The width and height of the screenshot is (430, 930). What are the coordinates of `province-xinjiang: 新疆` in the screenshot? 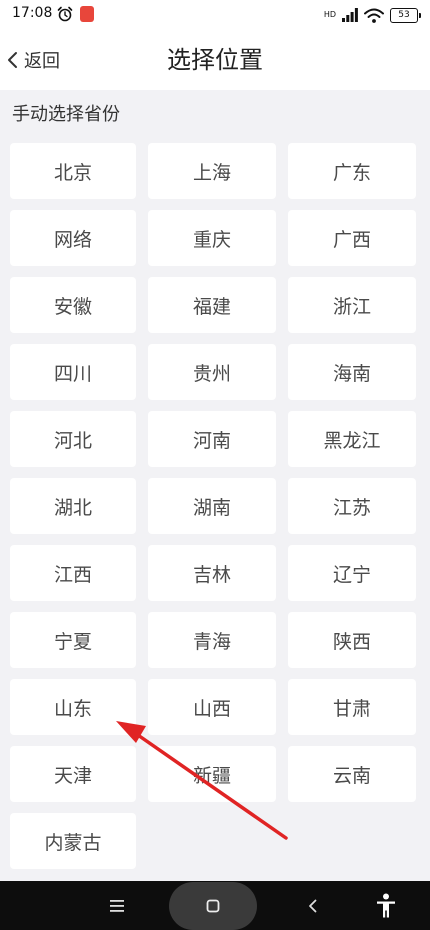 It's located at (212, 774).